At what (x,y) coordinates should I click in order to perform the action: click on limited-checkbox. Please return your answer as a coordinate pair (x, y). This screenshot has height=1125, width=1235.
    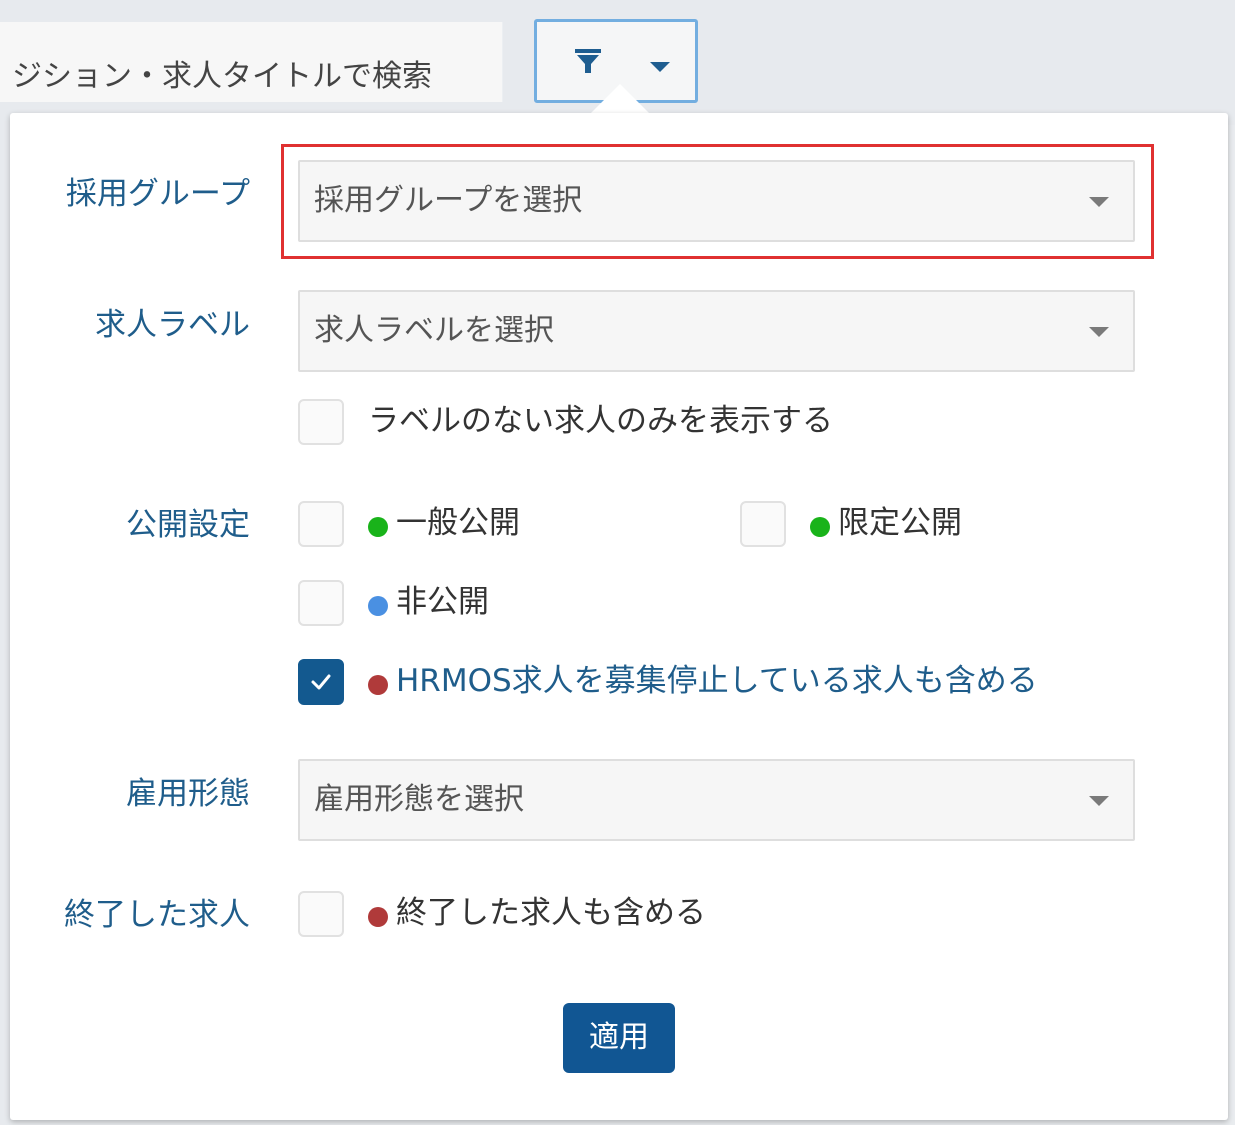
    Looking at the image, I should click on (763, 524).